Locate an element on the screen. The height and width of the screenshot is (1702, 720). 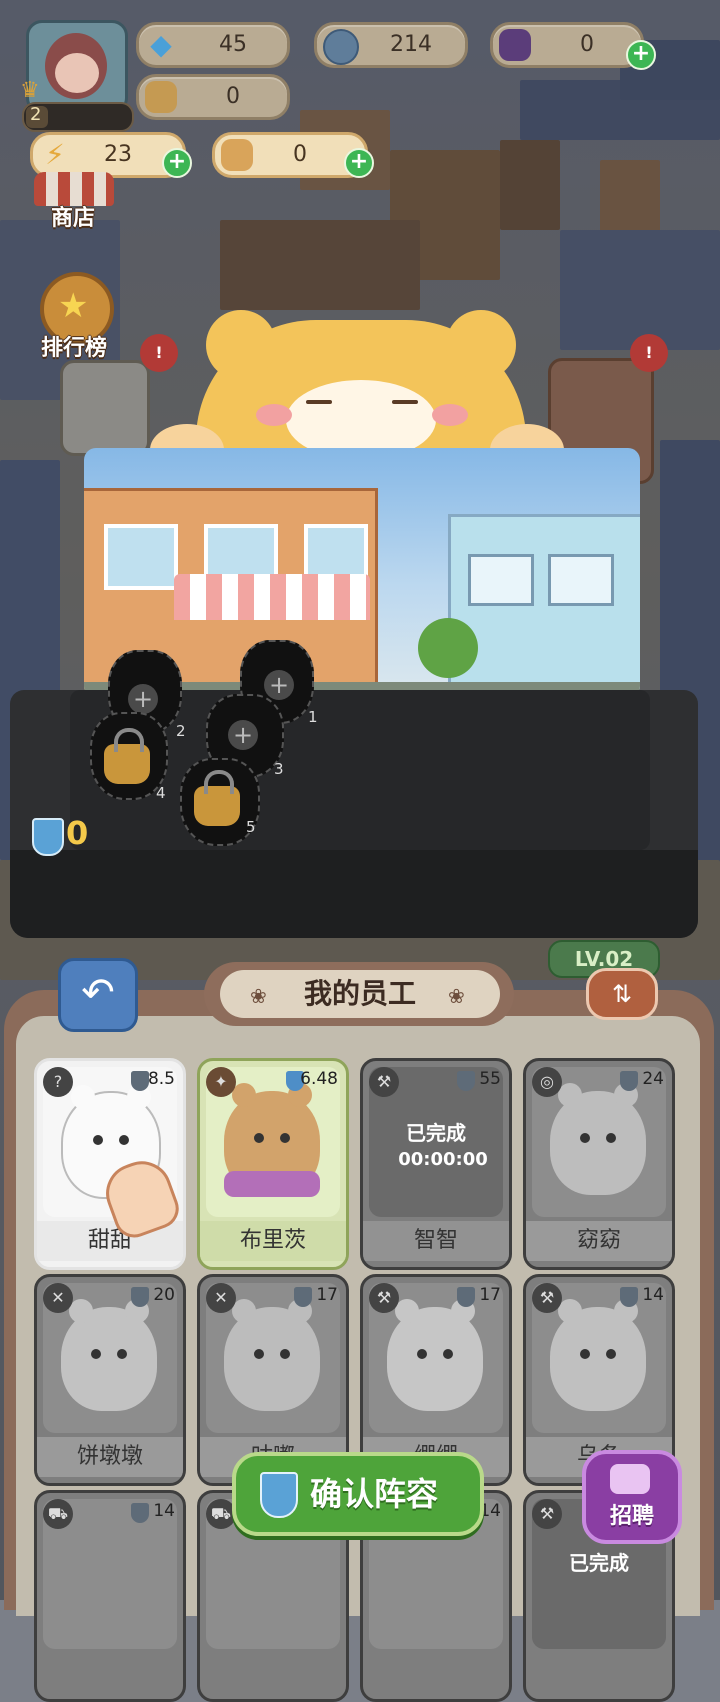
confirm-lineup-button: 确认阵容 is located at coordinates (358, 1494).